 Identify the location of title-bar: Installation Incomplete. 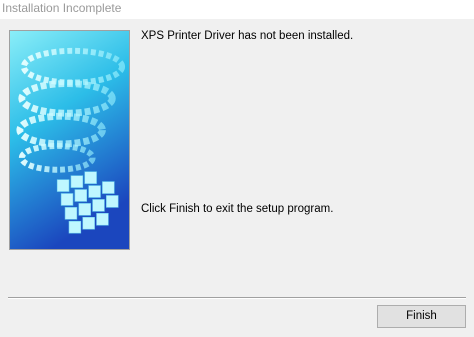
(237, 9).